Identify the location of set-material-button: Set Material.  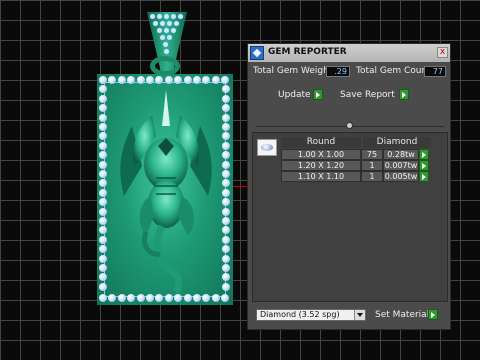
(402, 315).